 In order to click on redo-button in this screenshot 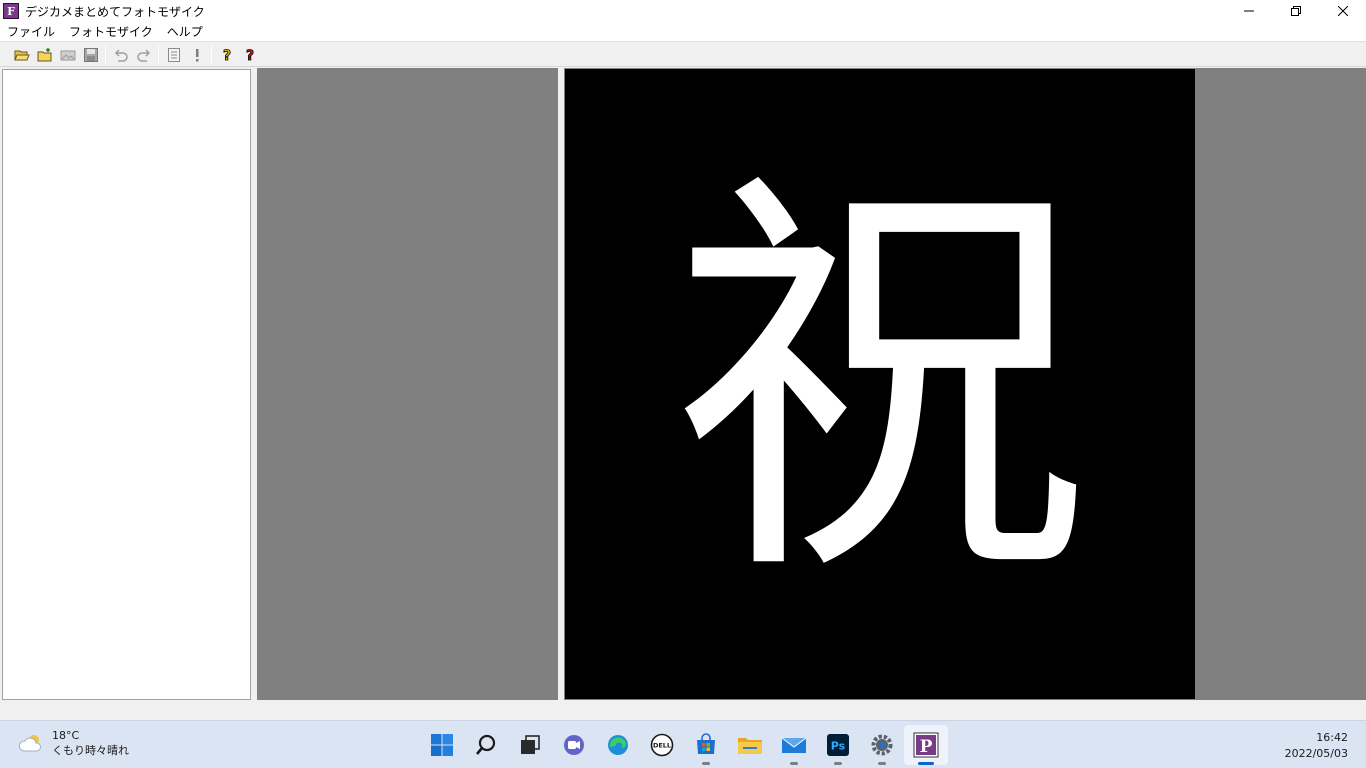, I will do `click(143, 55)`.